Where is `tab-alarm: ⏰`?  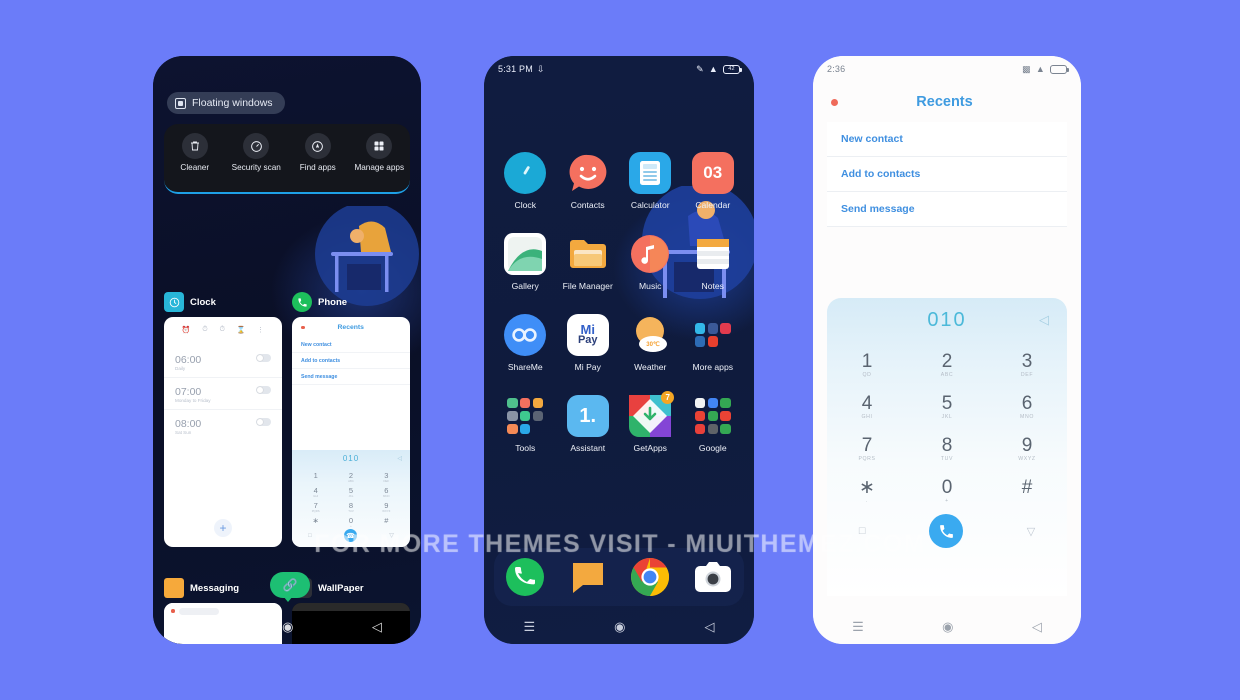 tab-alarm: ⏰ is located at coordinates (186, 330).